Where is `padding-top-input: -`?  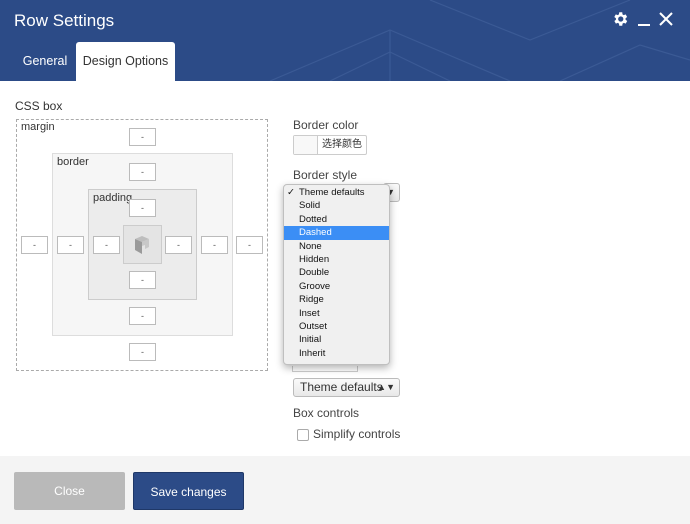
padding-top-input: - is located at coordinates (142, 208).